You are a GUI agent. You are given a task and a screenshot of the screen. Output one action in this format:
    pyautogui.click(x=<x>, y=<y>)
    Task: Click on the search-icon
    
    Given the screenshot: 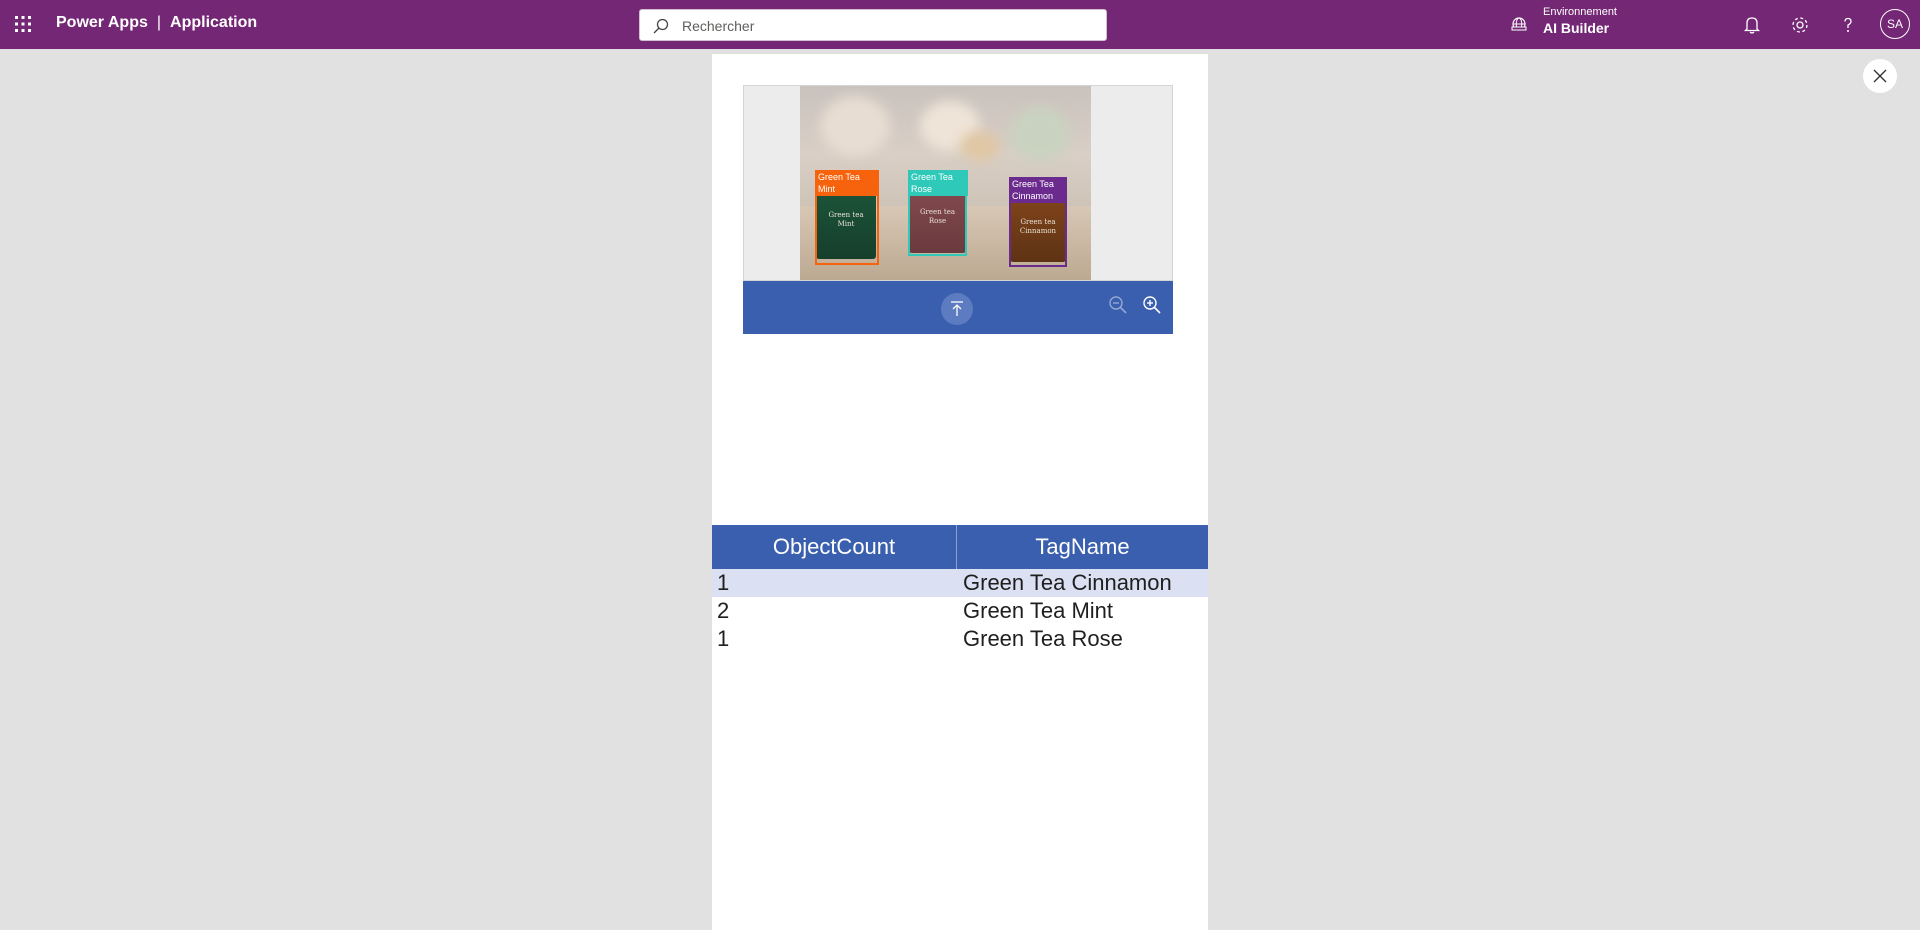 What is the action you would take?
    pyautogui.click(x=661, y=26)
    